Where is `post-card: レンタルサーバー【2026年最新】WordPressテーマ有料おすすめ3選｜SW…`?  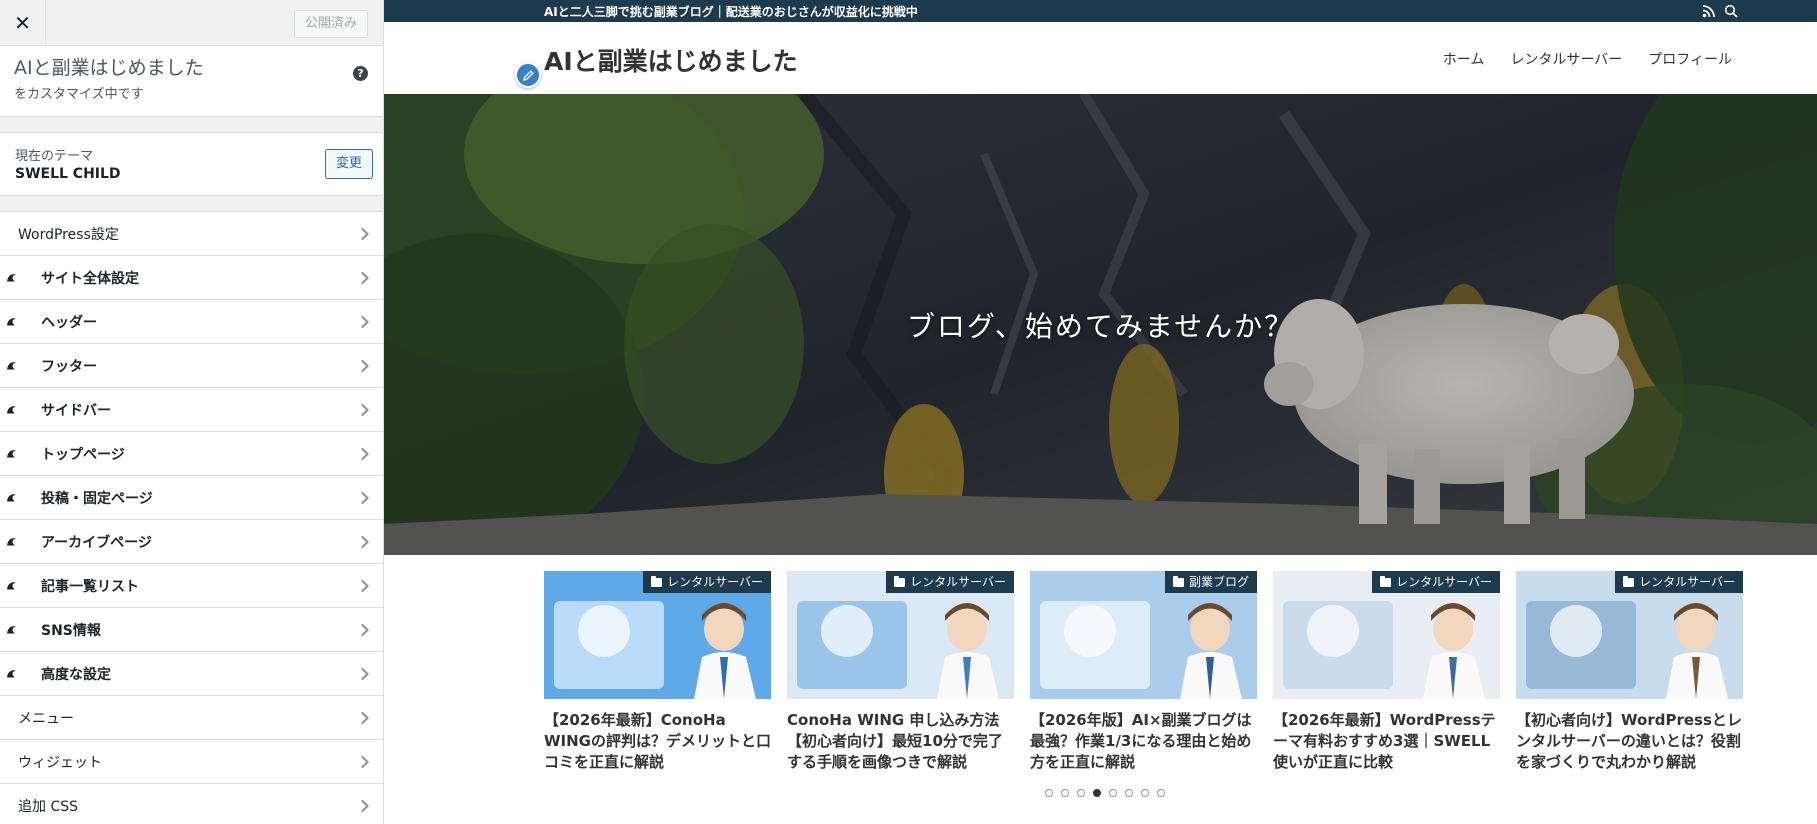 post-card: レンタルサーバー【2026年最新】WordPressテーマ有料おすすめ3選｜SW… is located at coordinates (1386, 672).